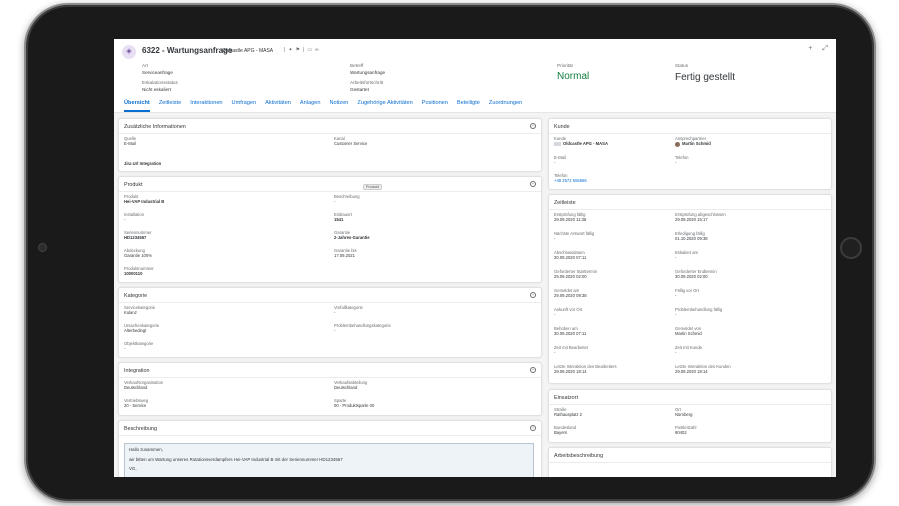  I want to click on field-telefon-kunde: Telefon +49 2572 555666, so click(570, 178).